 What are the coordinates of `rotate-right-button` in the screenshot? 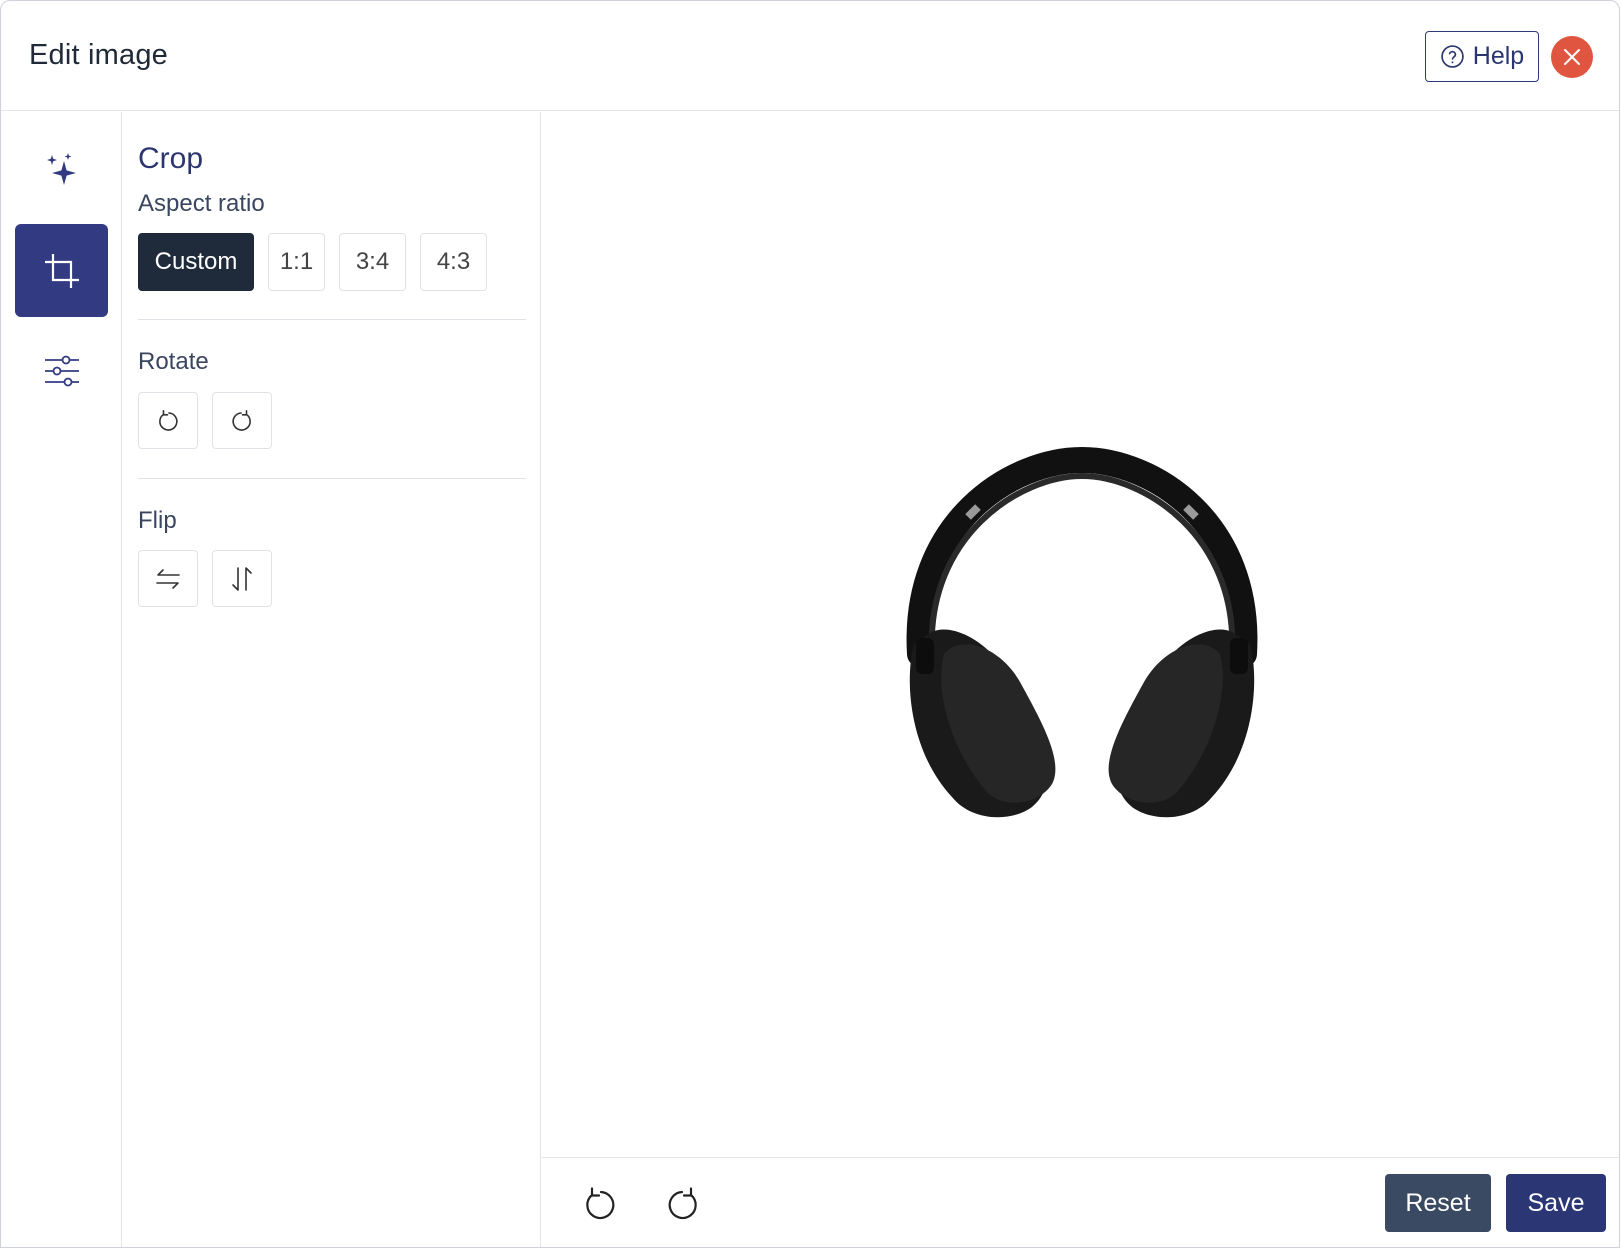 It's located at (242, 420).